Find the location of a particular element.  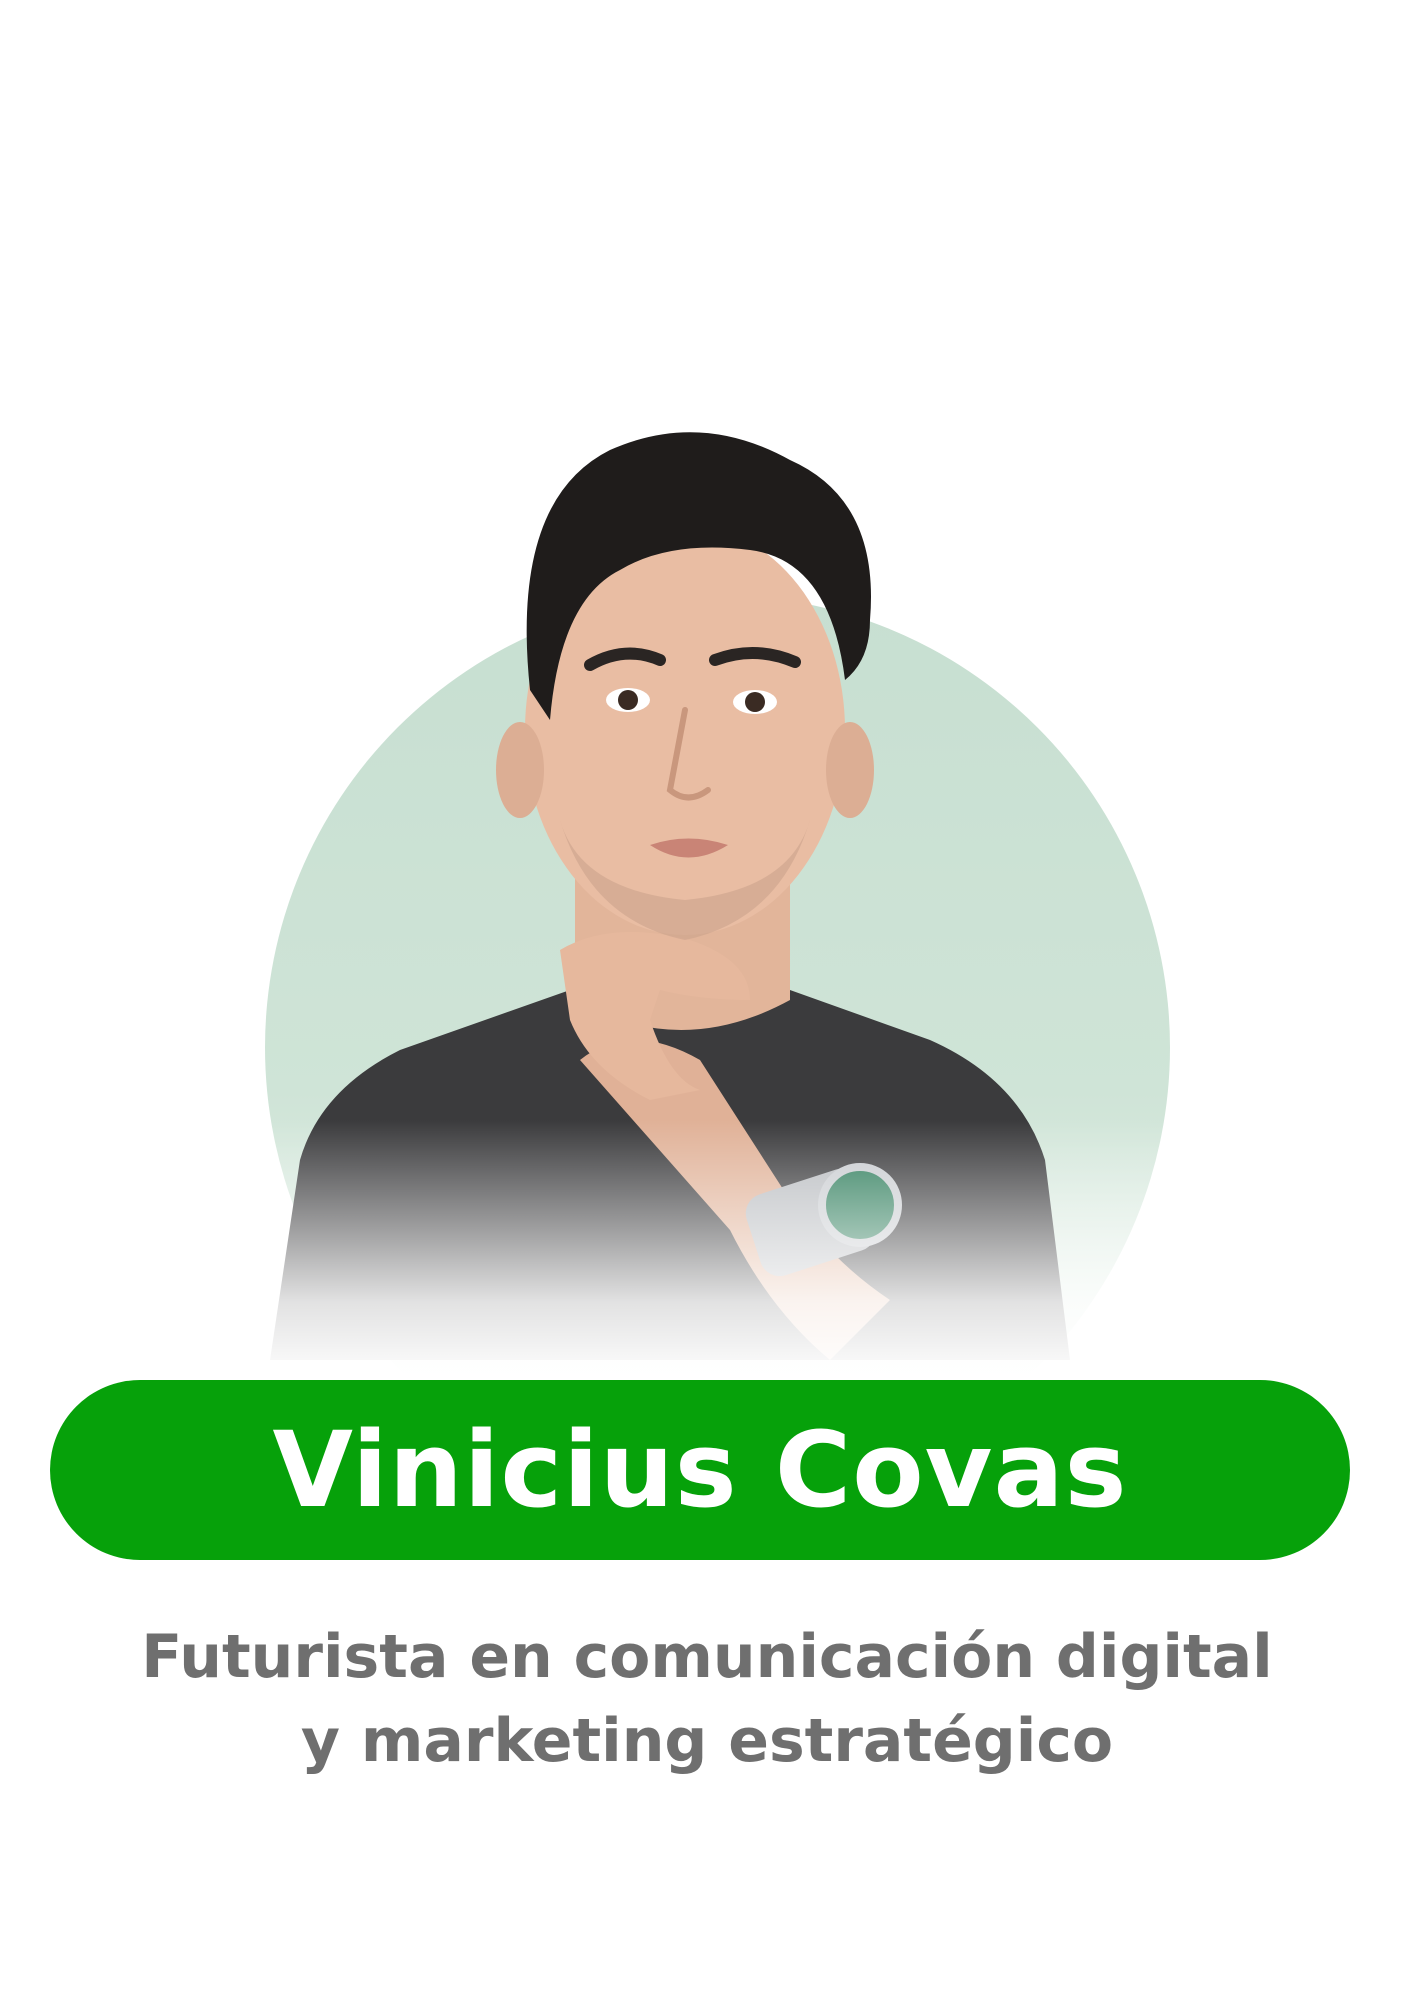

job-title-line-1: Futurista en comunicación digital is located at coordinates (707, 1657).